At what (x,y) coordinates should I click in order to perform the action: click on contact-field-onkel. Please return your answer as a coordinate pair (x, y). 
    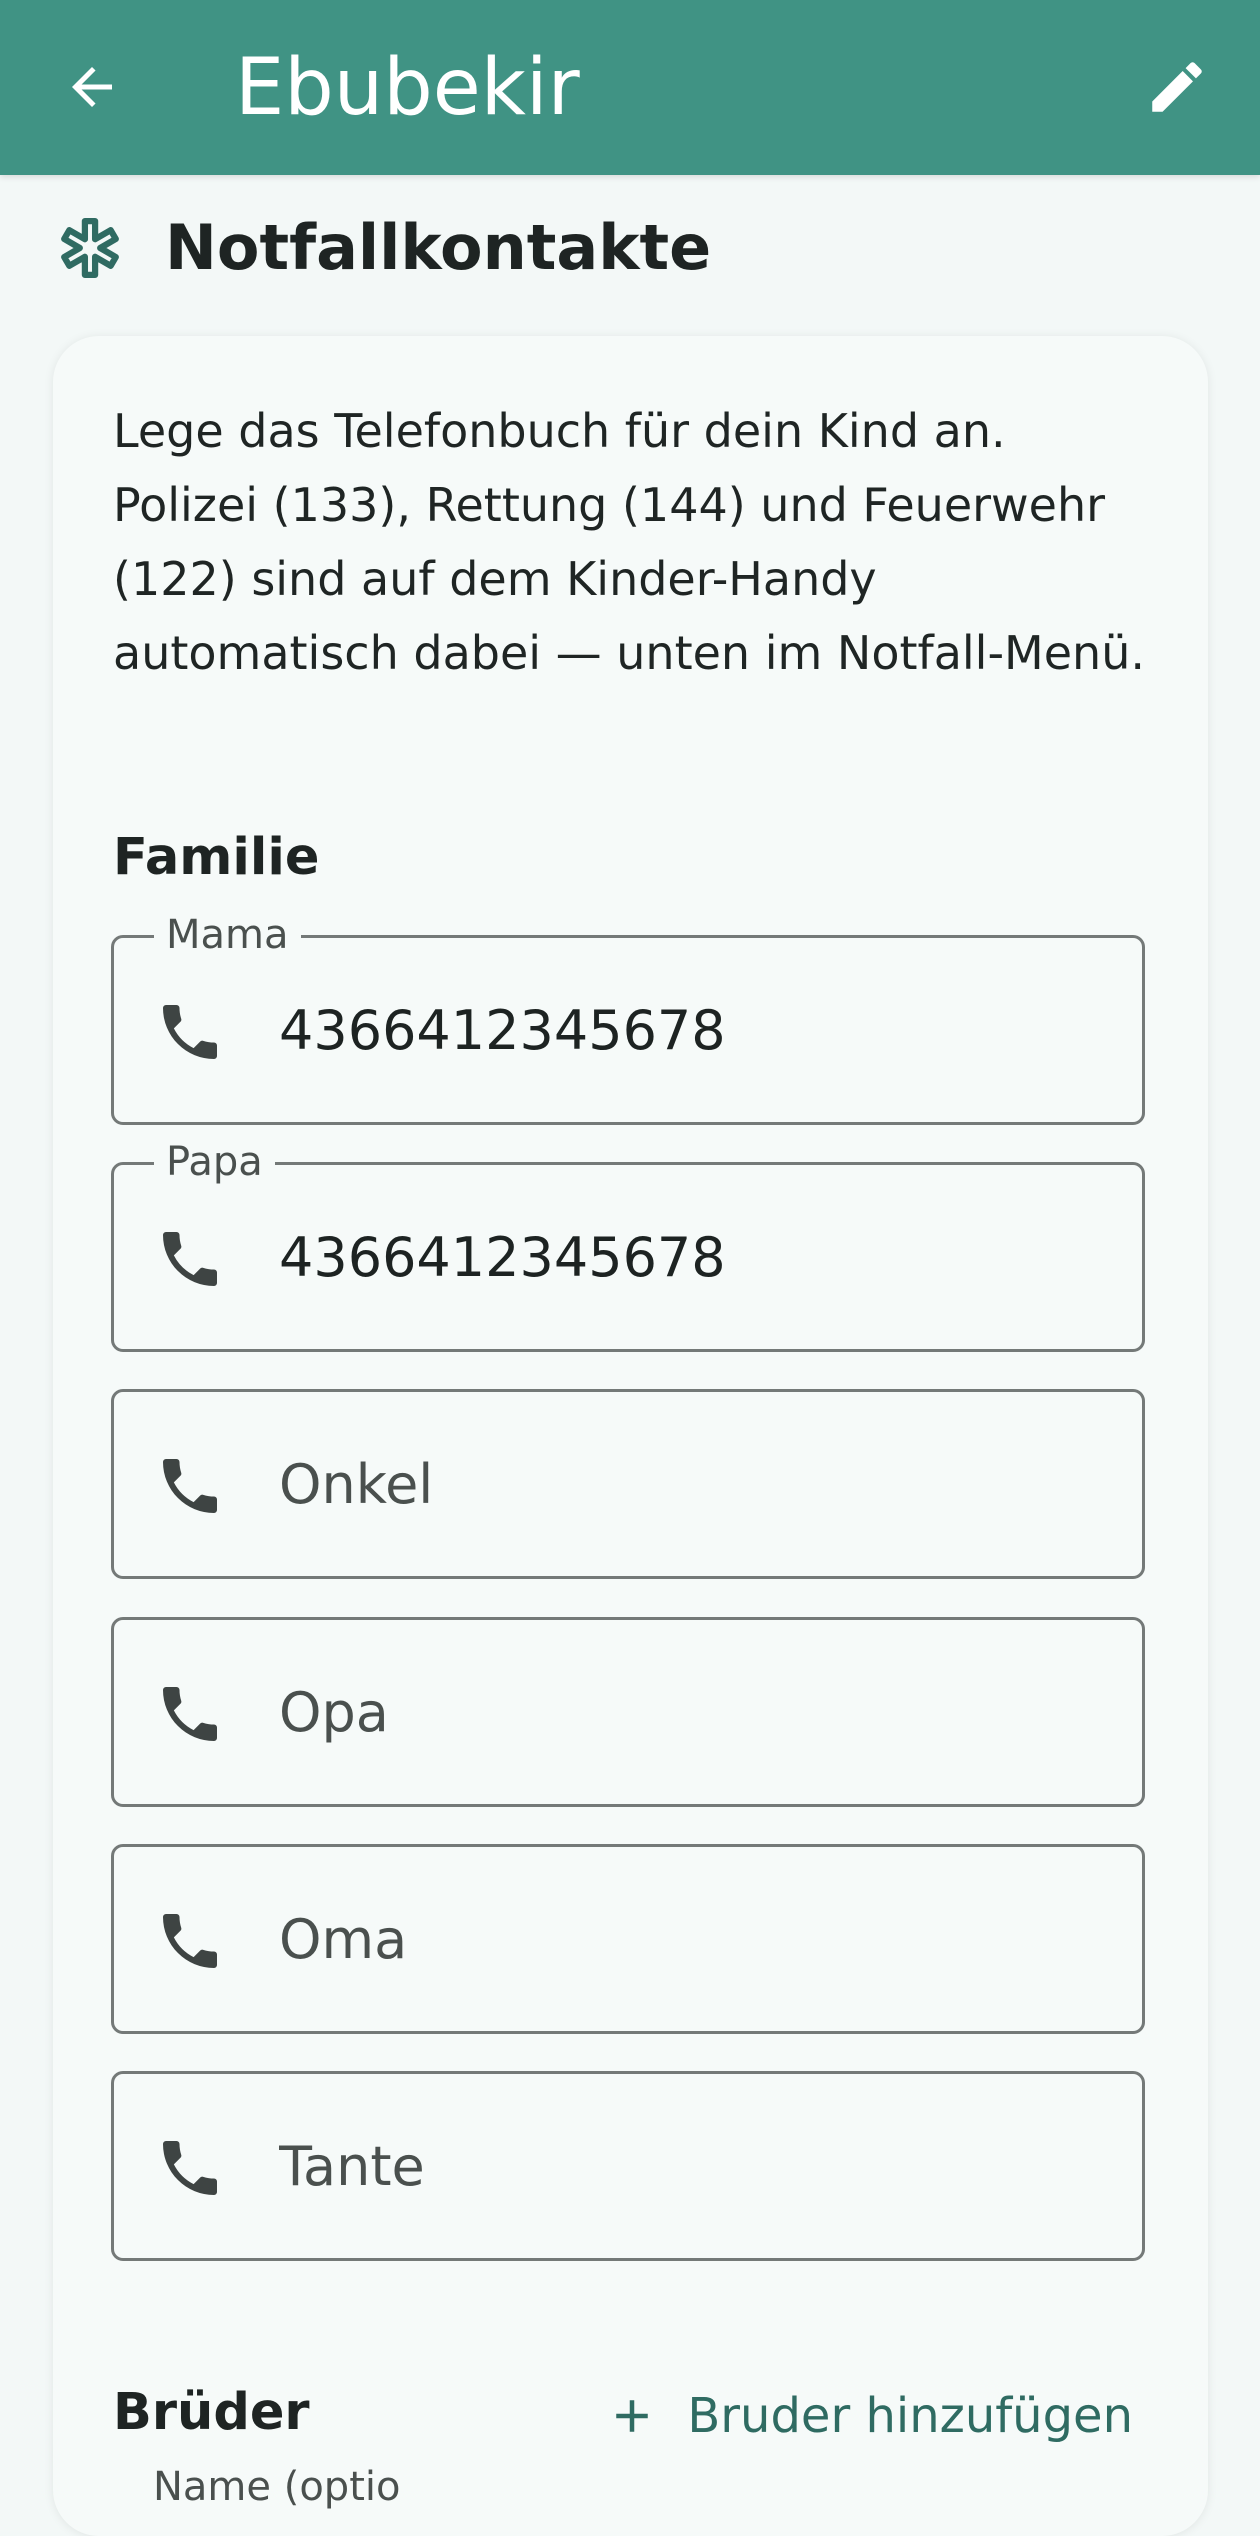
    Looking at the image, I should click on (628, 1484).